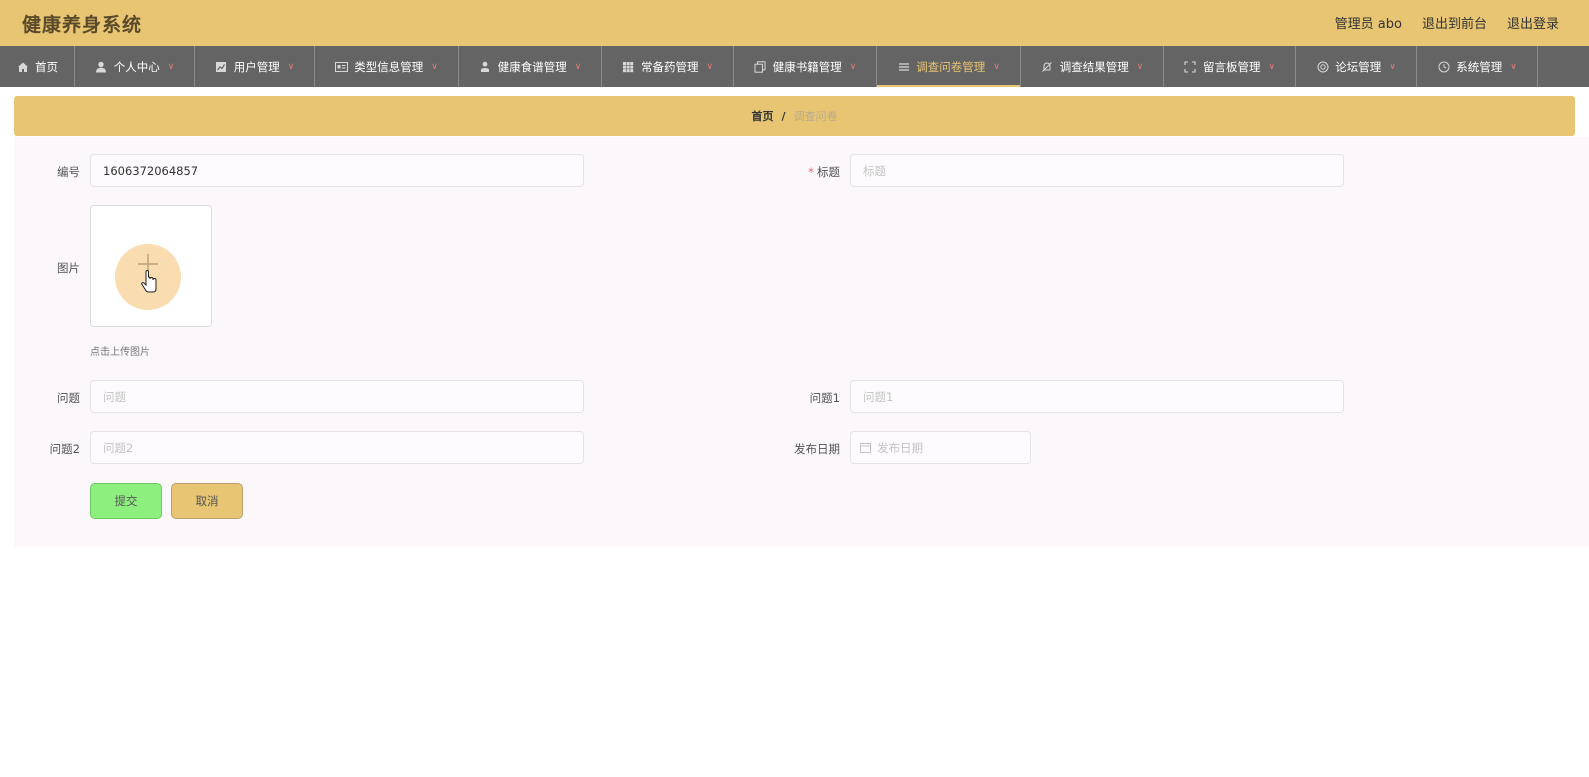 The image size is (1589, 777). I want to click on logout-link: 退出登录, so click(1533, 22).